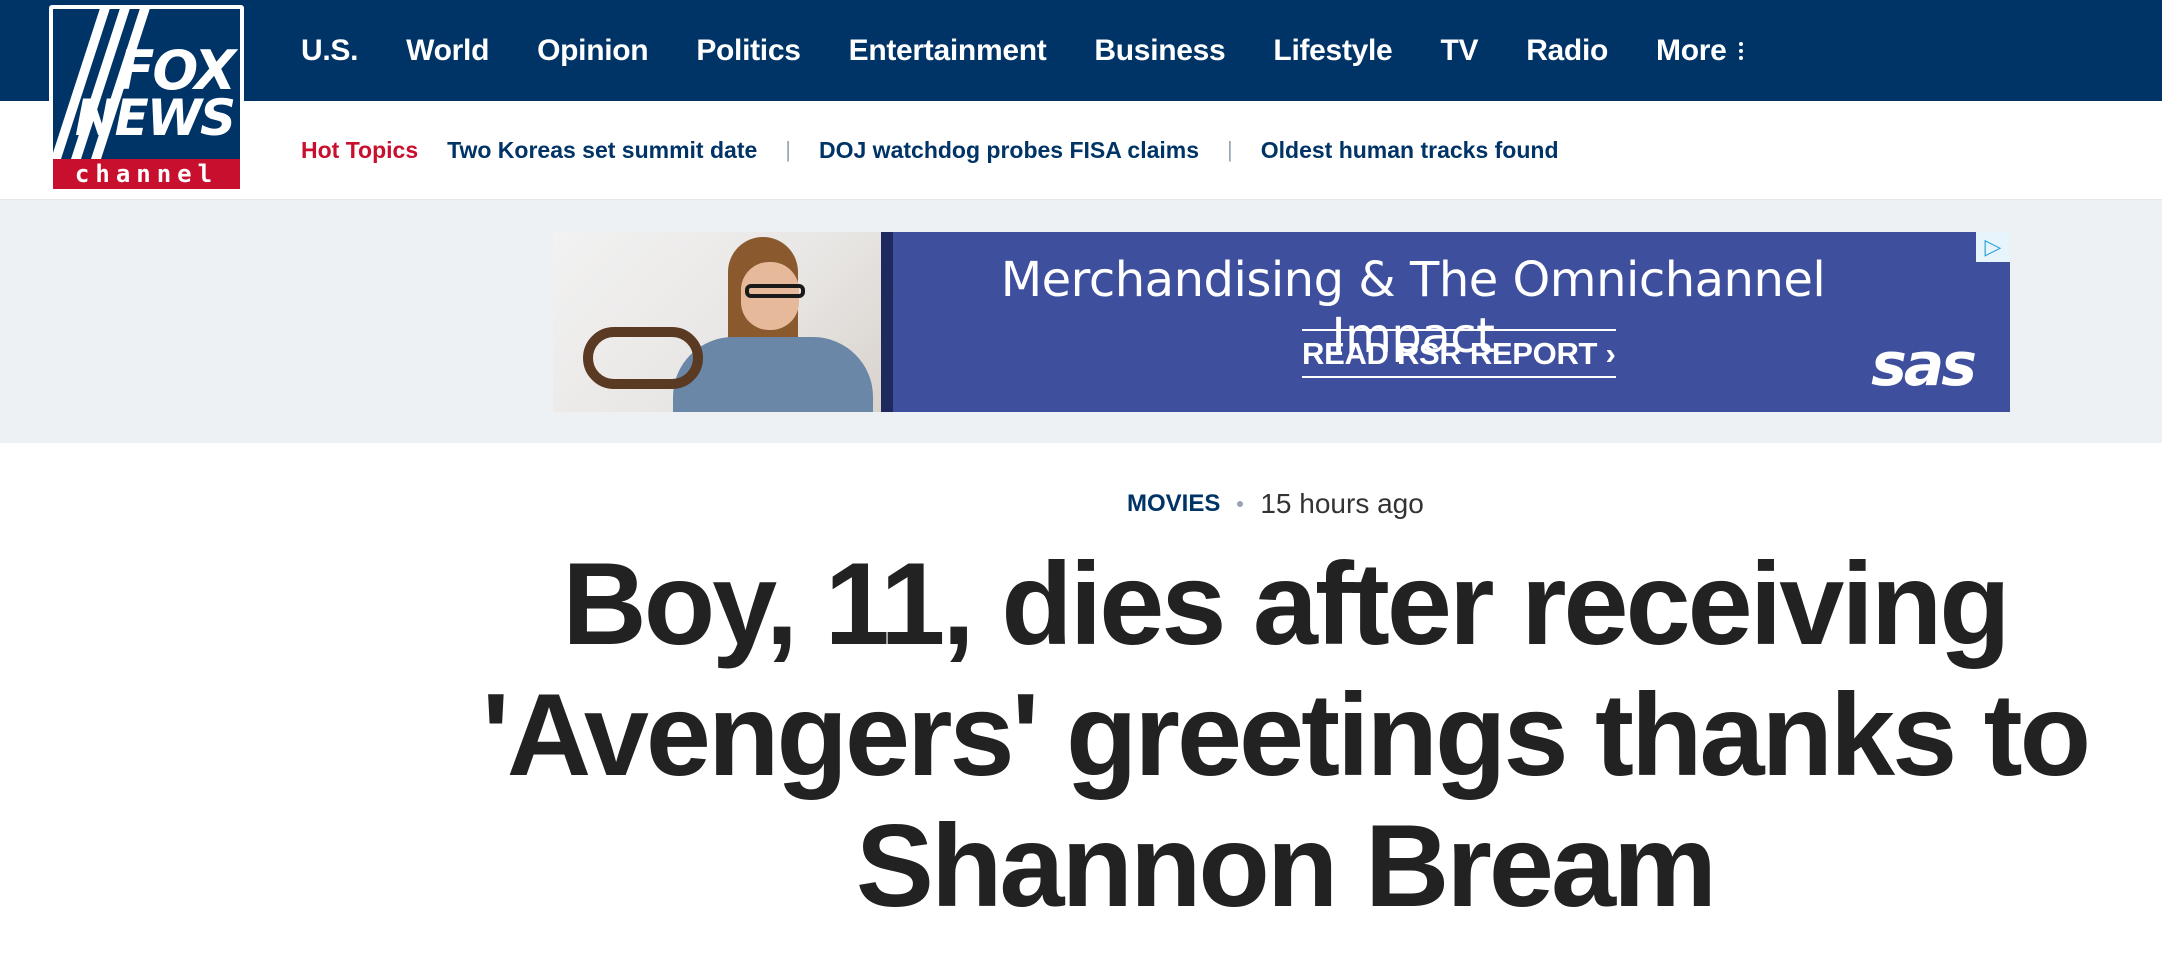  Describe the element at coordinates (155, 118) in the screenshot. I see `logo-text-news: NEWS` at that location.